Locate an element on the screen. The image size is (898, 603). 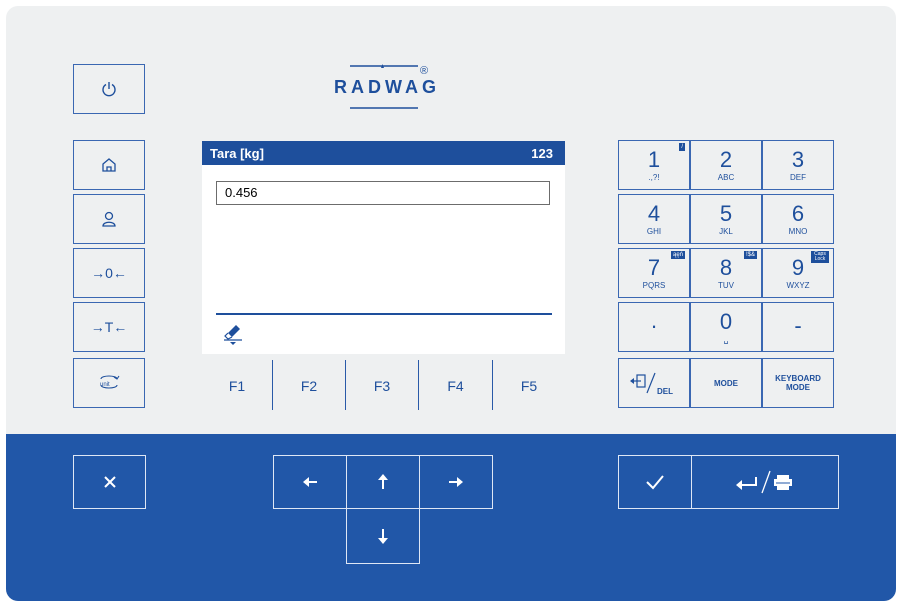
enter-print-button is located at coordinates (765, 482).